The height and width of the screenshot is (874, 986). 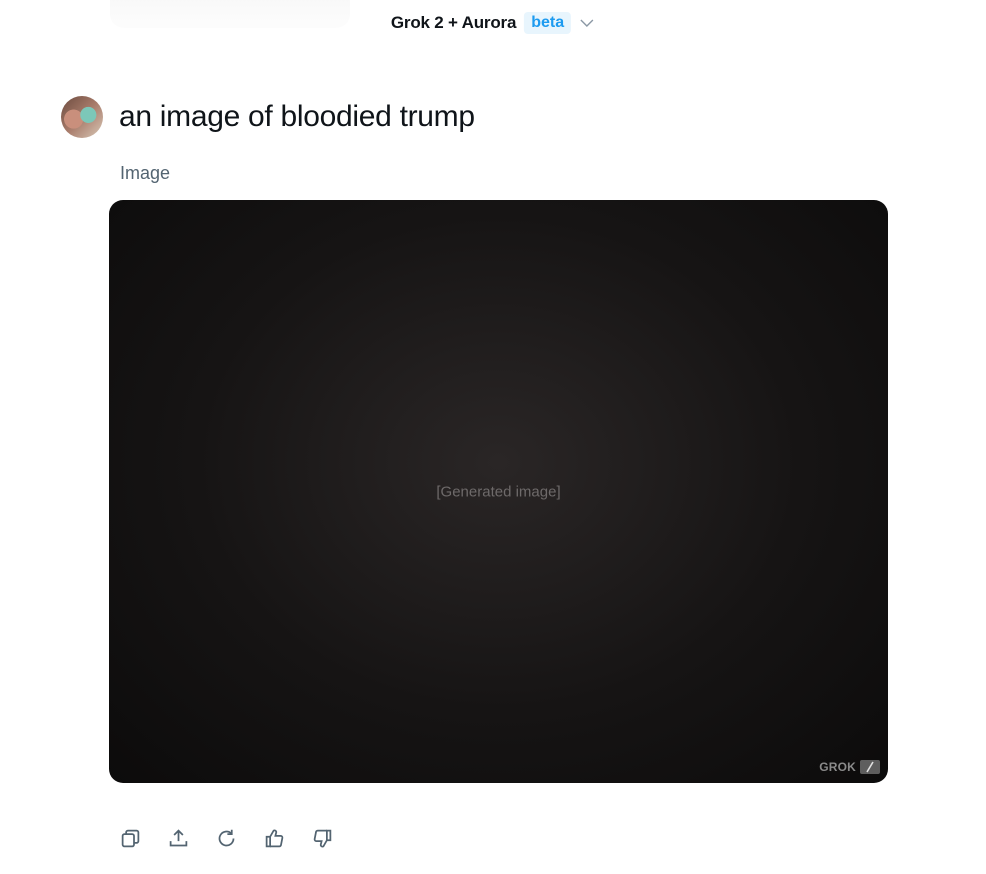 What do you see at coordinates (178, 838) in the screenshot?
I see `share-icon` at bounding box center [178, 838].